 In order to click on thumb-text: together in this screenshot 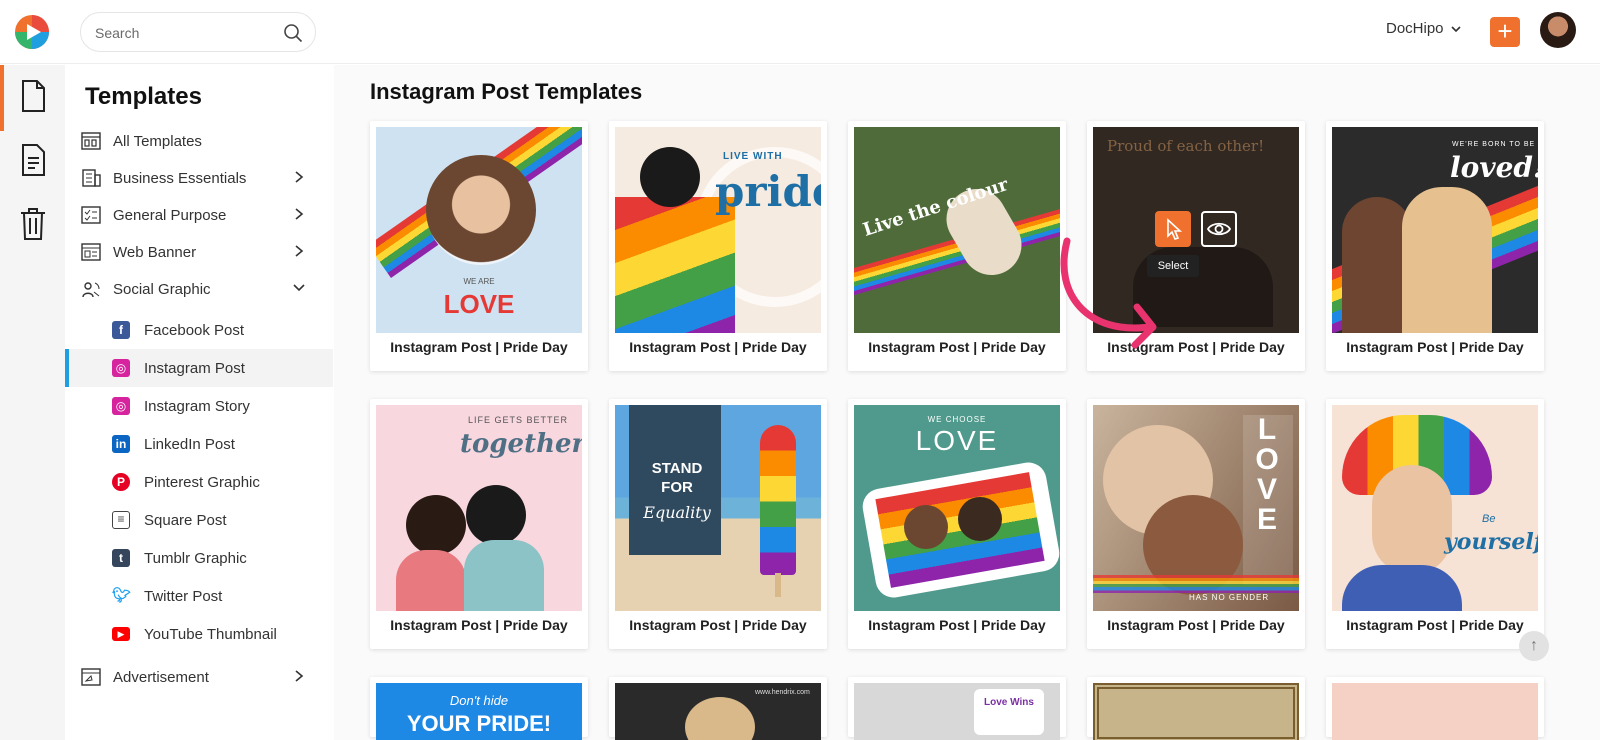, I will do `click(521, 444)`.